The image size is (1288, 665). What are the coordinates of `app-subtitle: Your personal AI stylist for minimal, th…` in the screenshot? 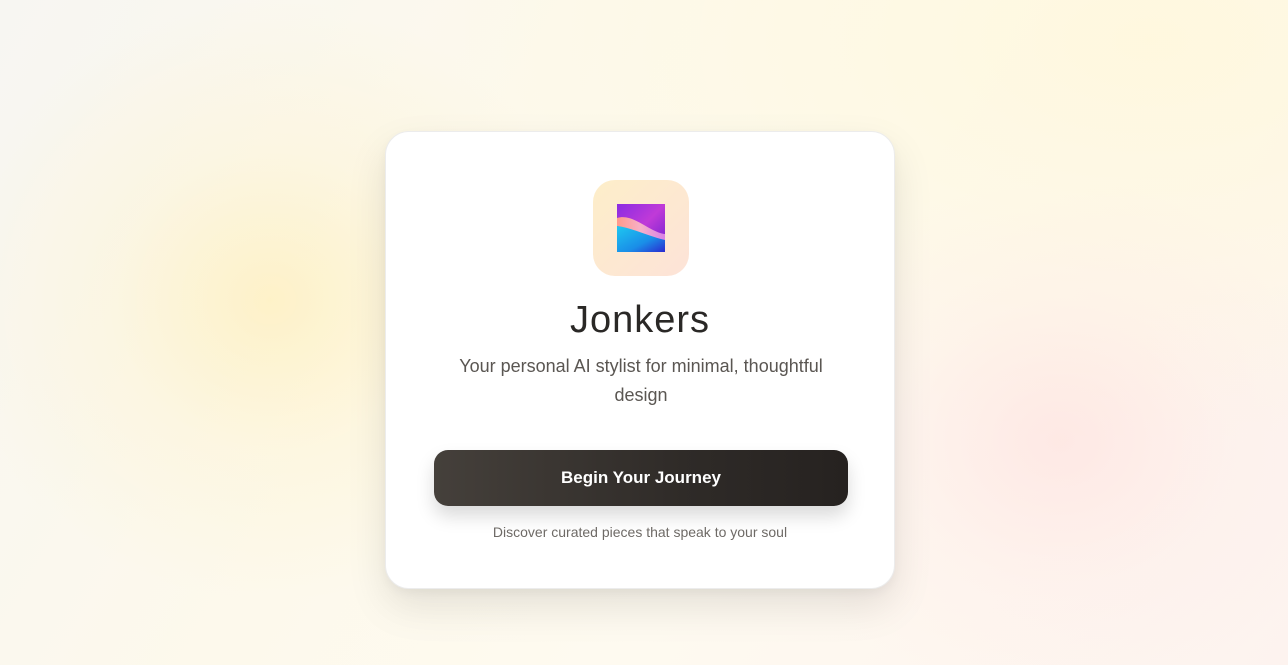 It's located at (641, 380).